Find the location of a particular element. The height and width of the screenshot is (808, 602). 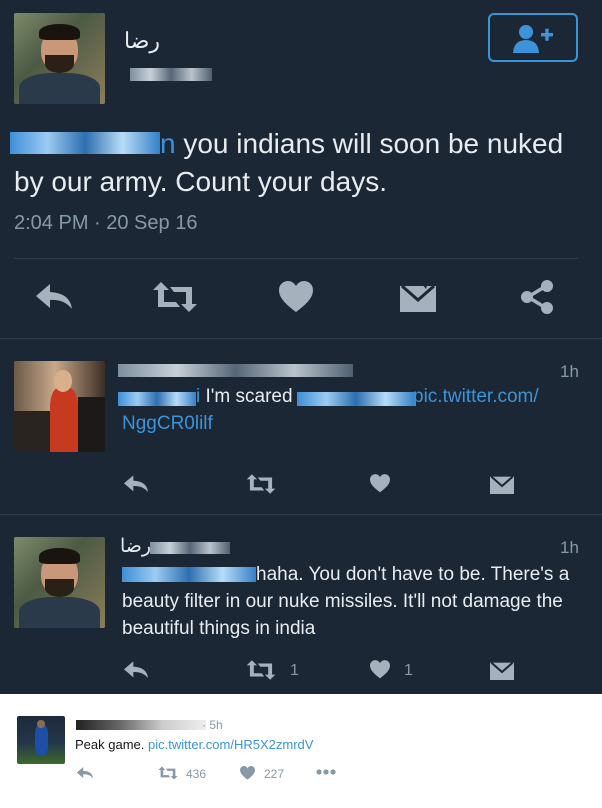

reply-author-handle-redacted is located at coordinates (190, 548).